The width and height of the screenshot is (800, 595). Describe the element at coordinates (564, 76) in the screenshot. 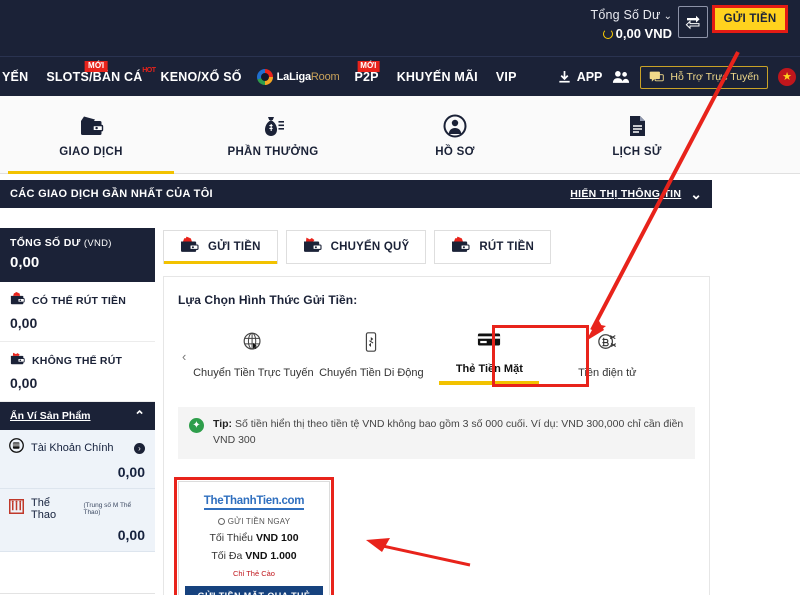

I see `download-icon` at that location.